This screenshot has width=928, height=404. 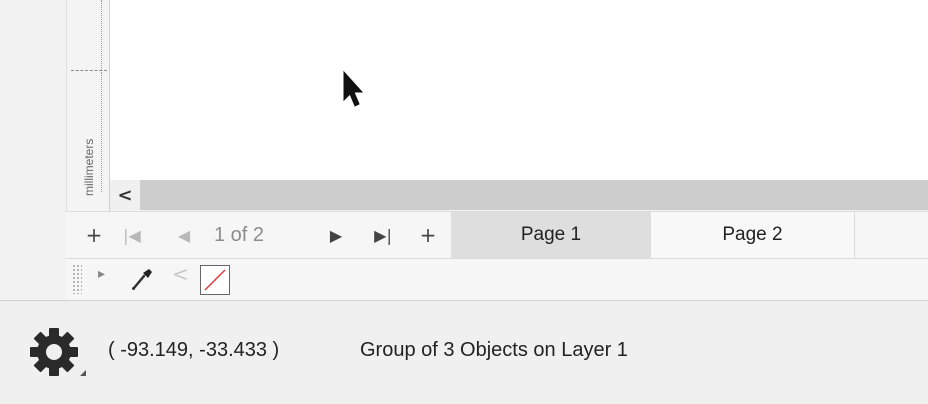 I want to click on tab-page-2: Page 2, so click(x=753, y=235).